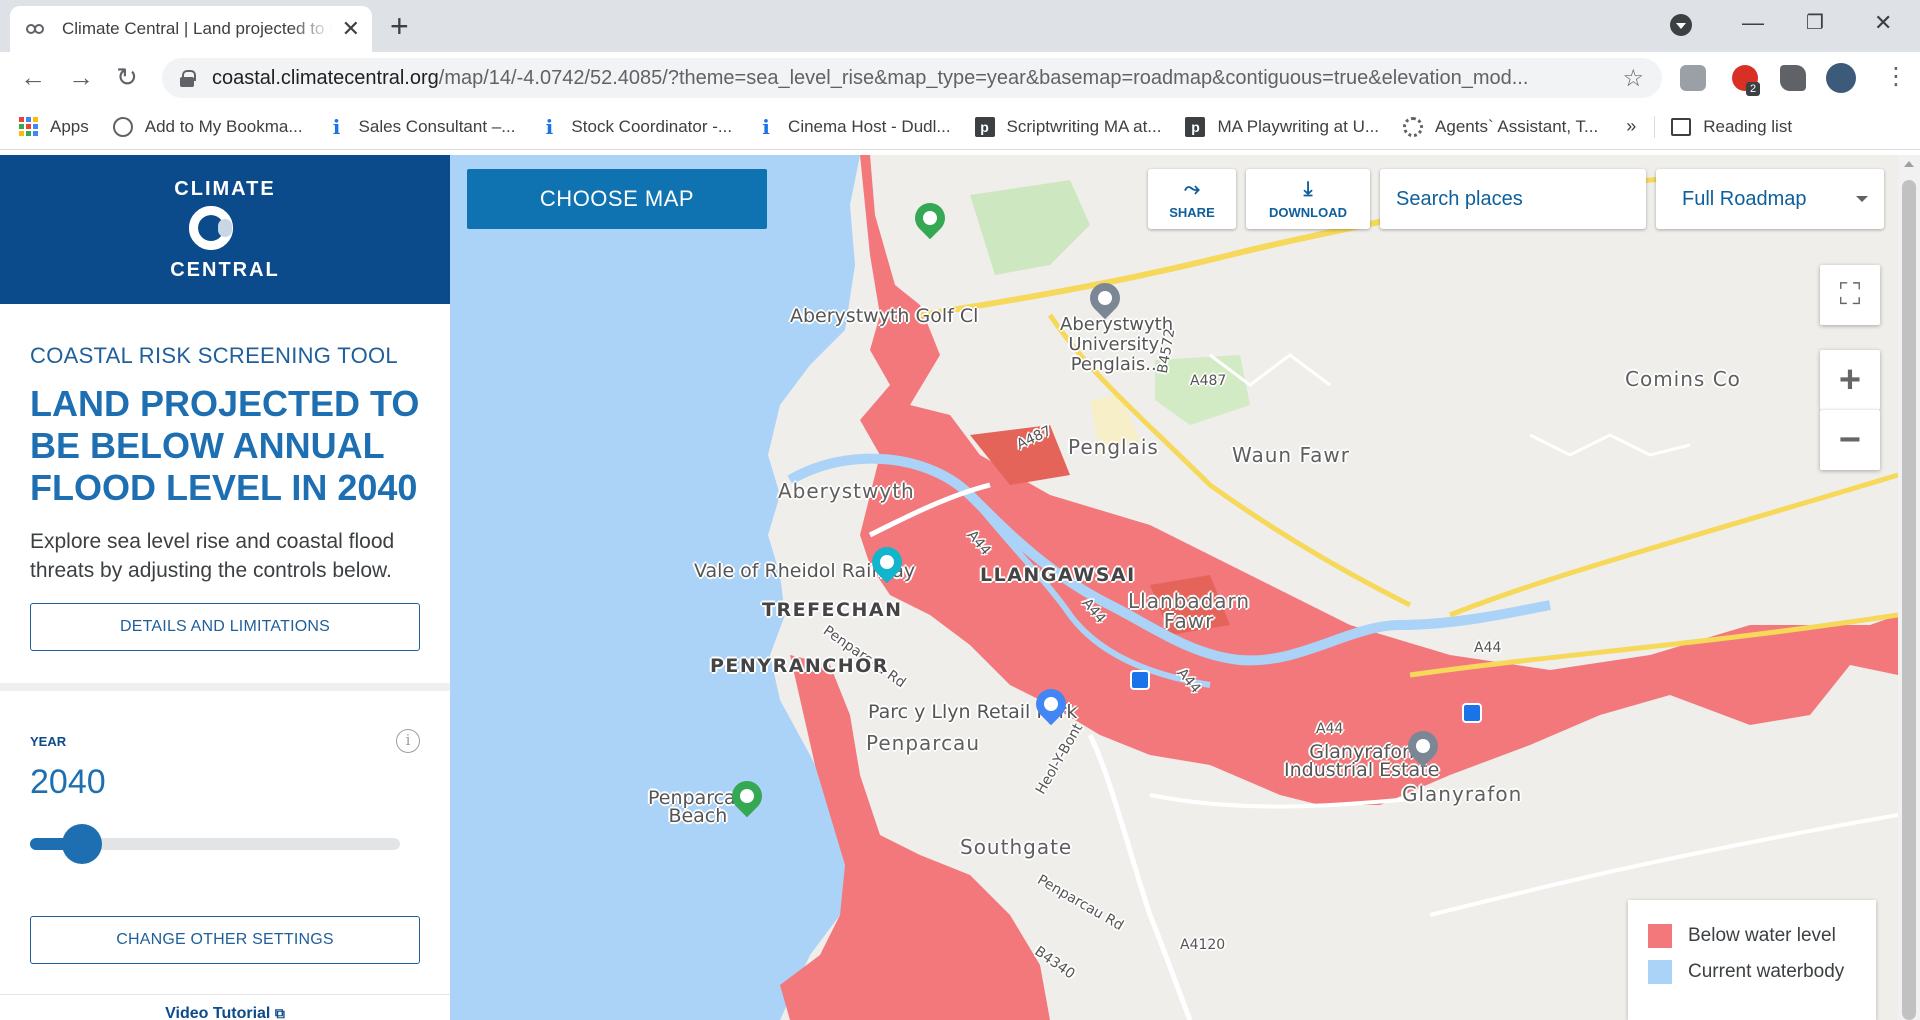 This screenshot has width=1920, height=1020. Describe the element at coordinates (28, 126) in the screenshot. I see `apps-grid-icon` at that location.